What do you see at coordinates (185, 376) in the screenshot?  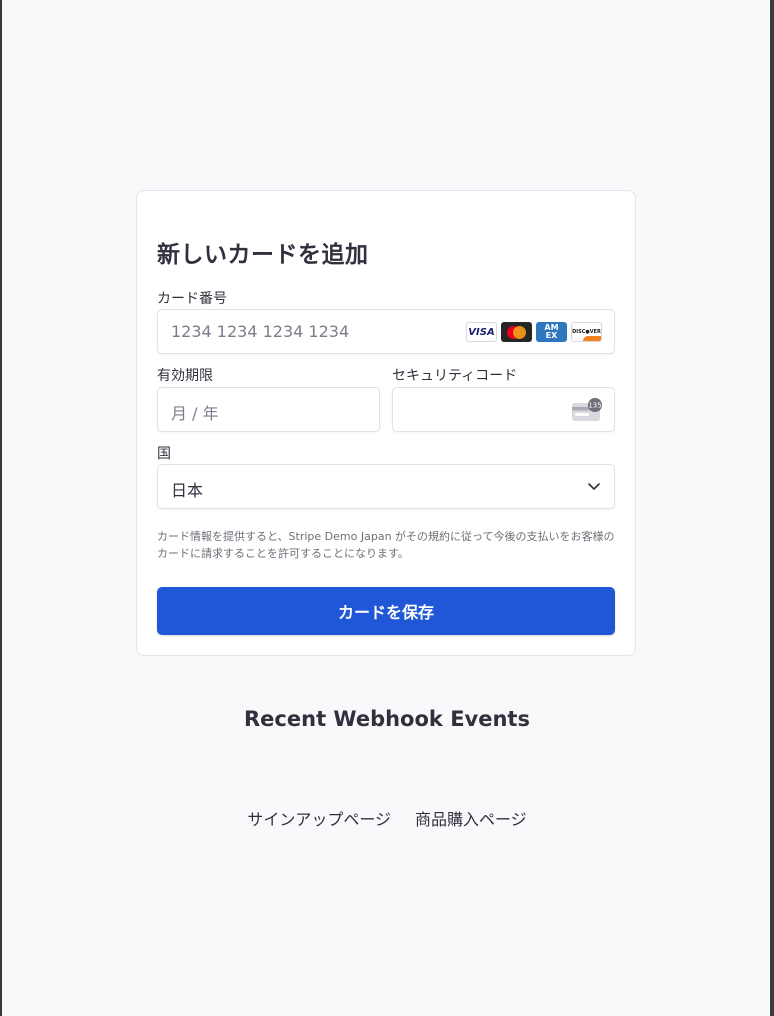 I see `expiry-label: 有効期限` at bounding box center [185, 376].